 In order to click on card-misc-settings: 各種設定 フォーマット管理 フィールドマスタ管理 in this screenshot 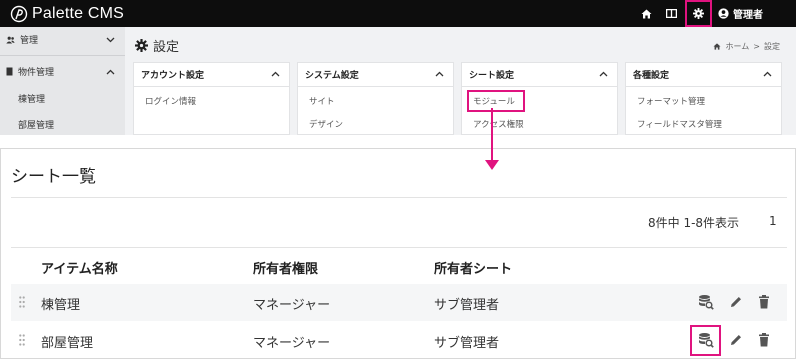, I will do `click(703, 98)`.